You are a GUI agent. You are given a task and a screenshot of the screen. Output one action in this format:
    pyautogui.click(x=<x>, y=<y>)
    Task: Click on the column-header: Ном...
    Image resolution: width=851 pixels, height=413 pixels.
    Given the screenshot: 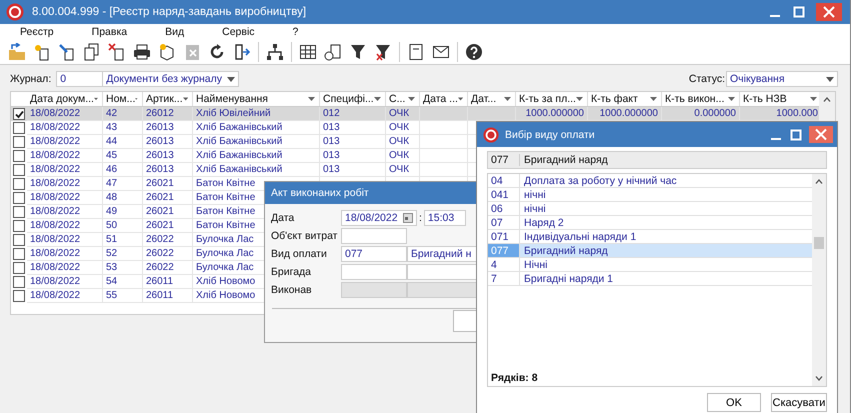 What is the action you would take?
    pyautogui.click(x=123, y=99)
    